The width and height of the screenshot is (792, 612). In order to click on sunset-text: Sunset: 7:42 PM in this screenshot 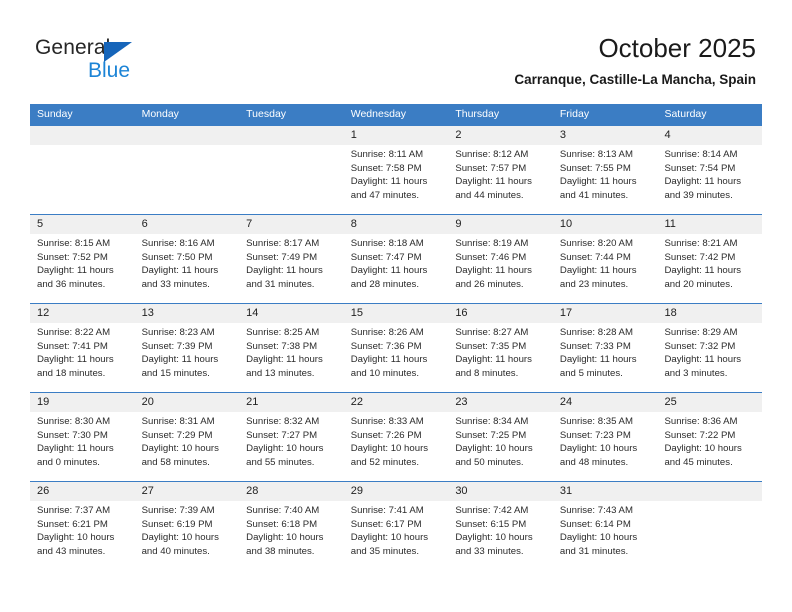, I will do `click(700, 257)`.